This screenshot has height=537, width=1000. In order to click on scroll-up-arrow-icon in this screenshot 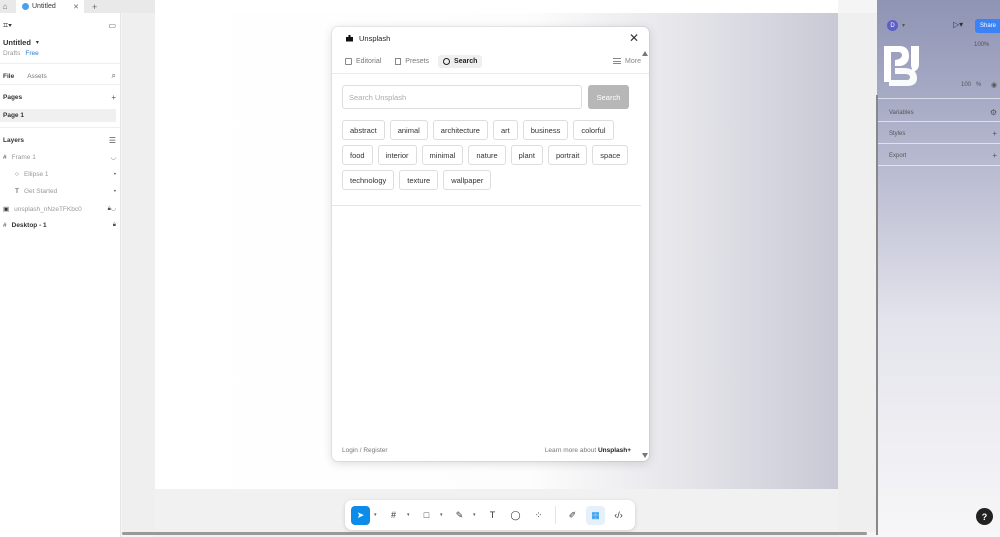, I will do `click(645, 53)`.